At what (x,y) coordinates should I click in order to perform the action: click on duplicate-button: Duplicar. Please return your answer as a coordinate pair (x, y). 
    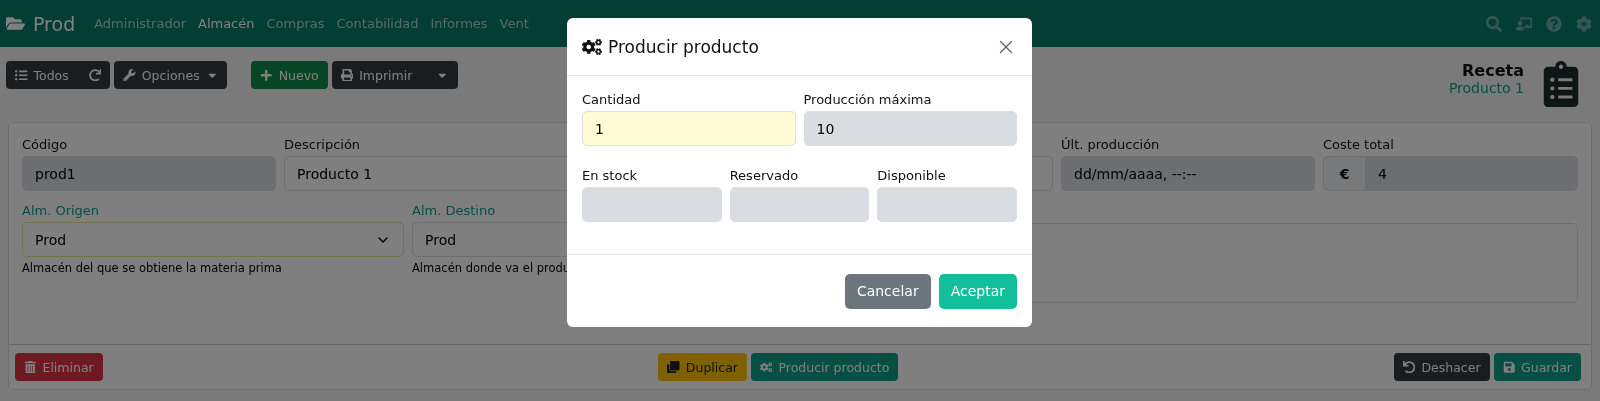
    Looking at the image, I should click on (702, 367).